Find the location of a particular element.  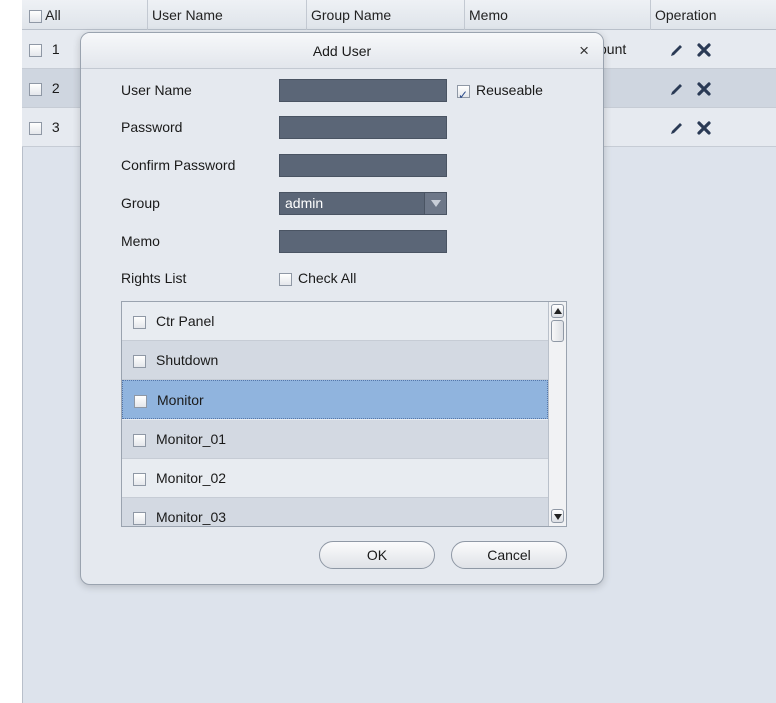

list-item: Ctr Panel is located at coordinates (335, 321).